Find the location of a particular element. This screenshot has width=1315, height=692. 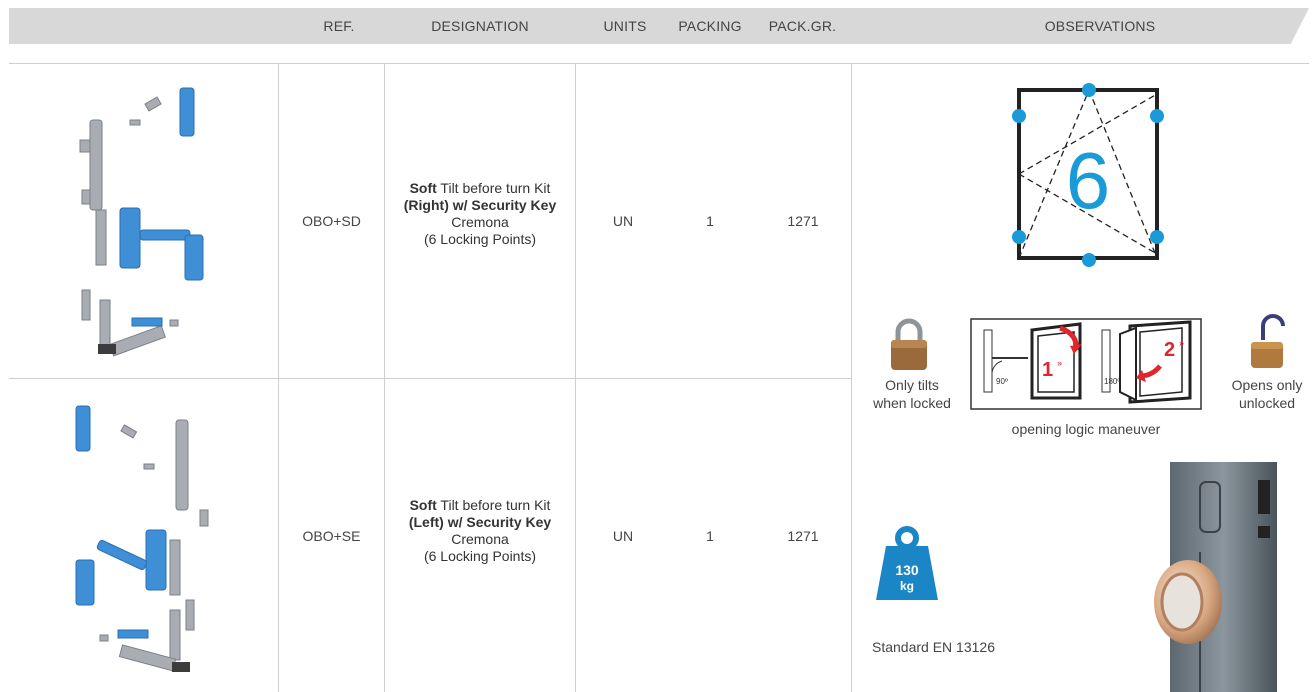

row1-desc-text2: Cremona is located at coordinates (480, 222).